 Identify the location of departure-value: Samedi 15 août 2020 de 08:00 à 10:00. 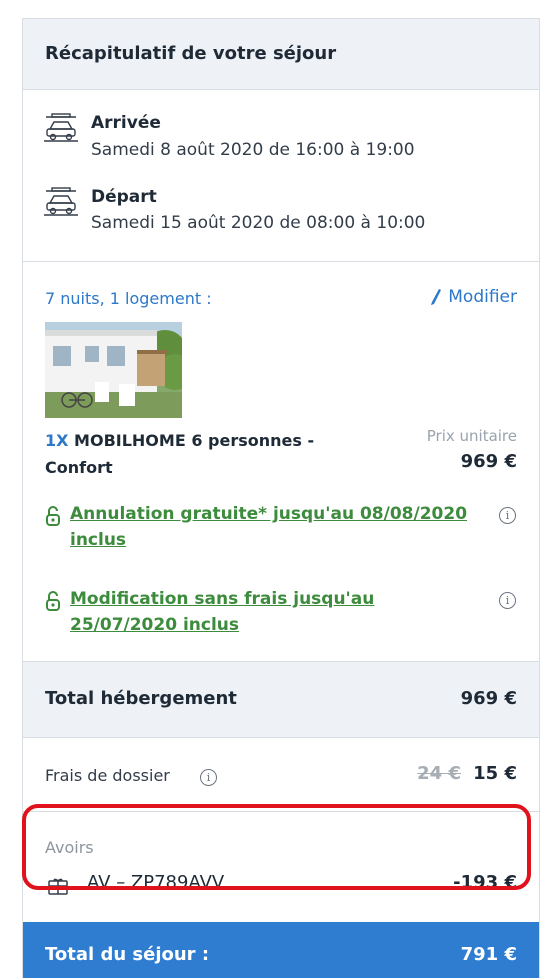
(258, 223).